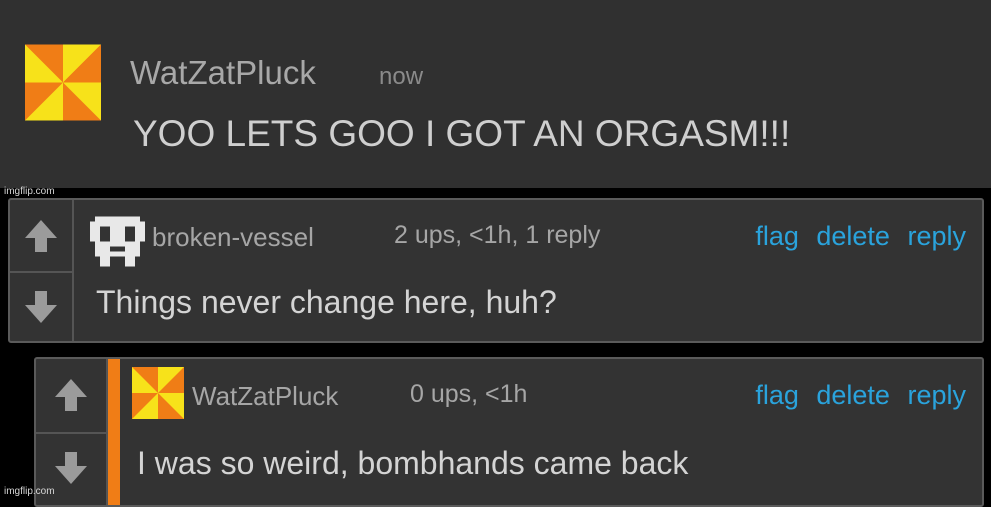 The width and height of the screenshot is (991, 507). What do you see at coordinates (233, 237) in the screenshot?
I see `comment-username: broken-vessel` at bounding box center [233, 237].